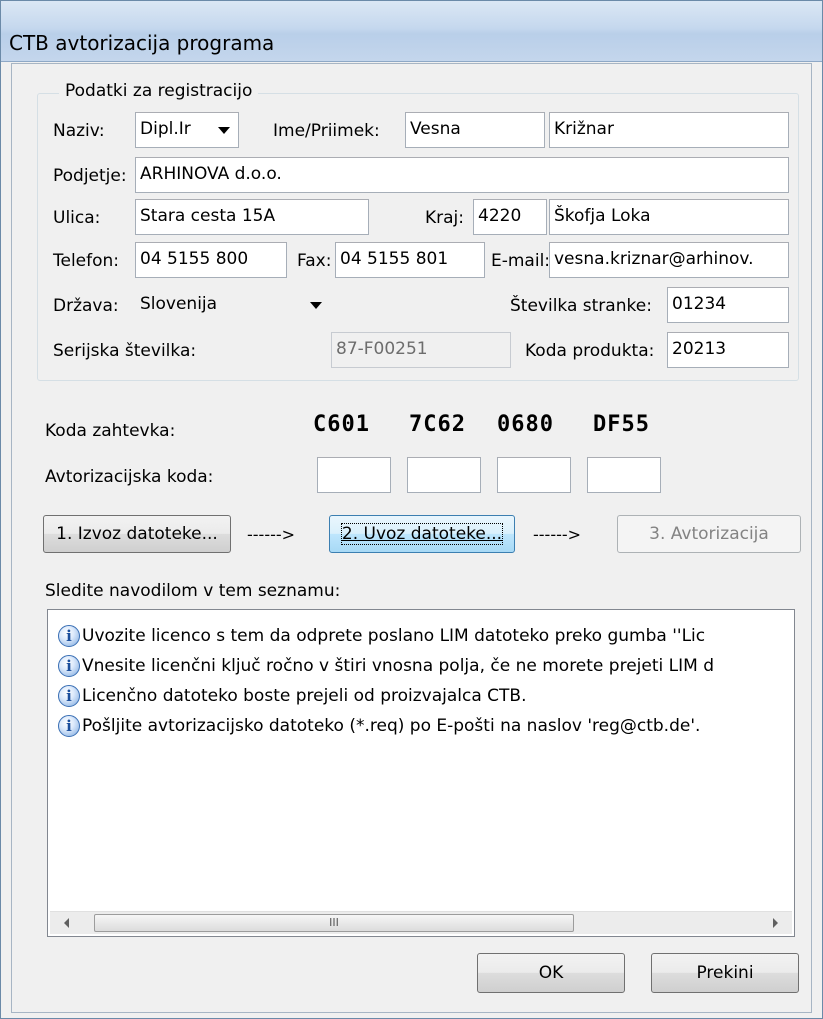 This screenshot has height=1019, width=823. I want to click on serijska-field: 87-F00251, so click(421, 350).